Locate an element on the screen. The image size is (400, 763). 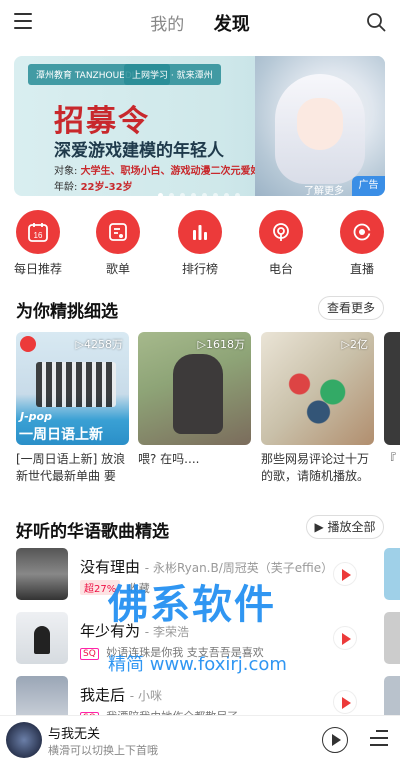
song-meta-line: SQ 妙语连珠是你我 支支吾吾是喜欢 is located at coordinates (172, 652).